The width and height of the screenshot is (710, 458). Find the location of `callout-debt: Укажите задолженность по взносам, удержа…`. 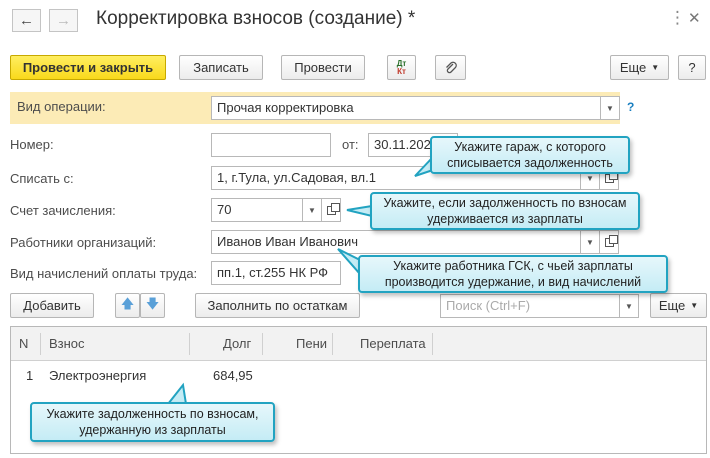

callout-debt: Укажите задолженность по взносам, удержа… is located at coordinates (152, 422).